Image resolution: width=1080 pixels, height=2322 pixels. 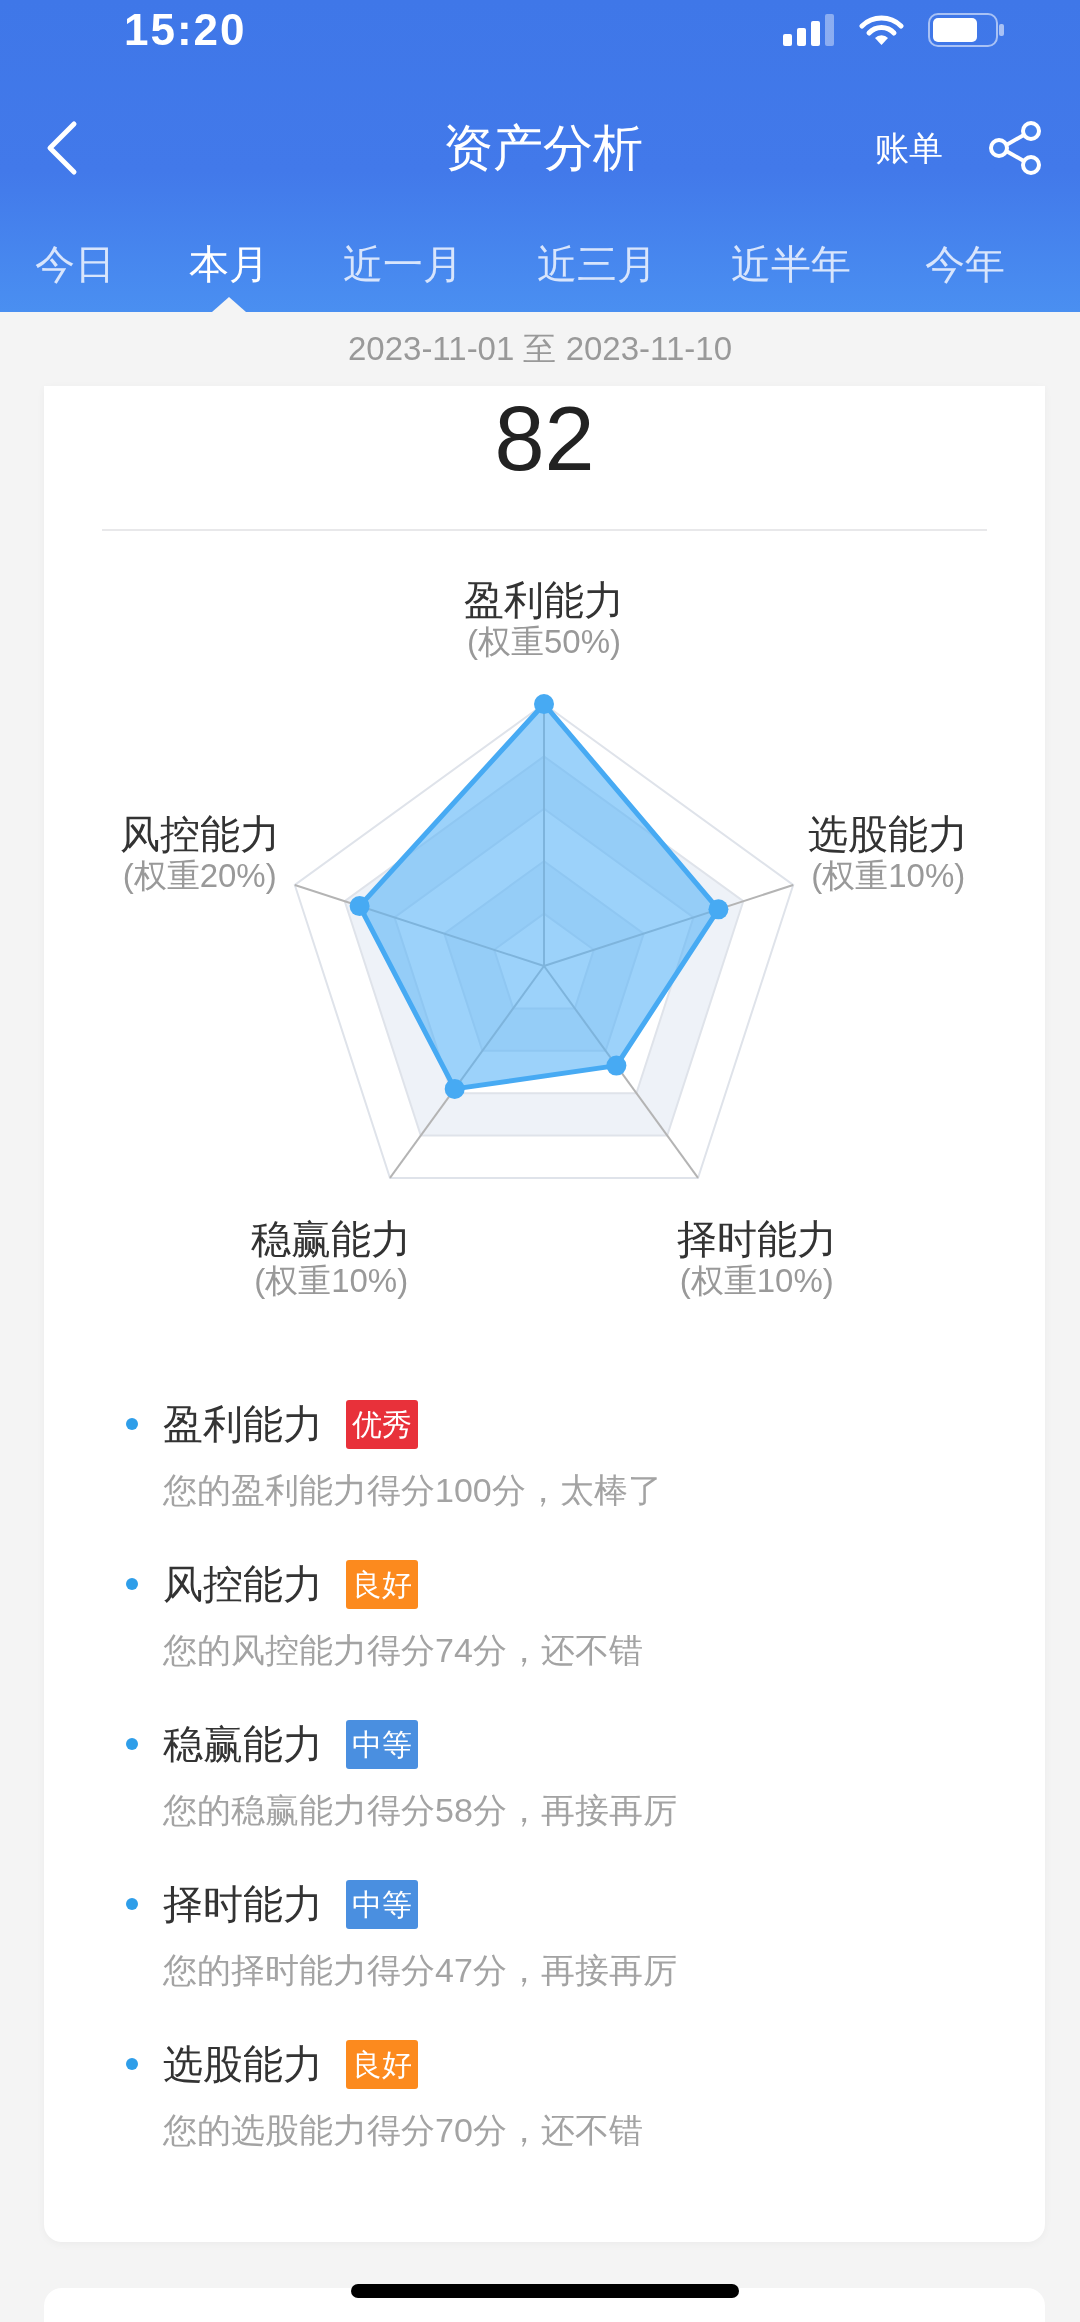 I want to click on ability-name: 择时能力, so click(x=243, y=1904).